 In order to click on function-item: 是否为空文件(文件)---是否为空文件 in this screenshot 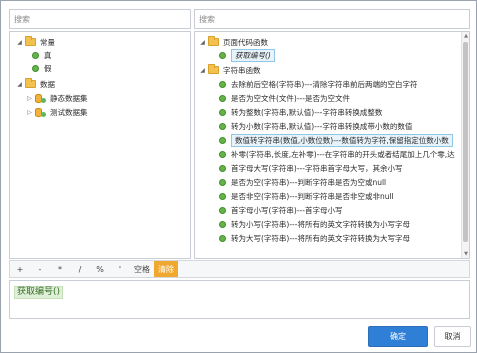, I will do `click(283, 98)`.